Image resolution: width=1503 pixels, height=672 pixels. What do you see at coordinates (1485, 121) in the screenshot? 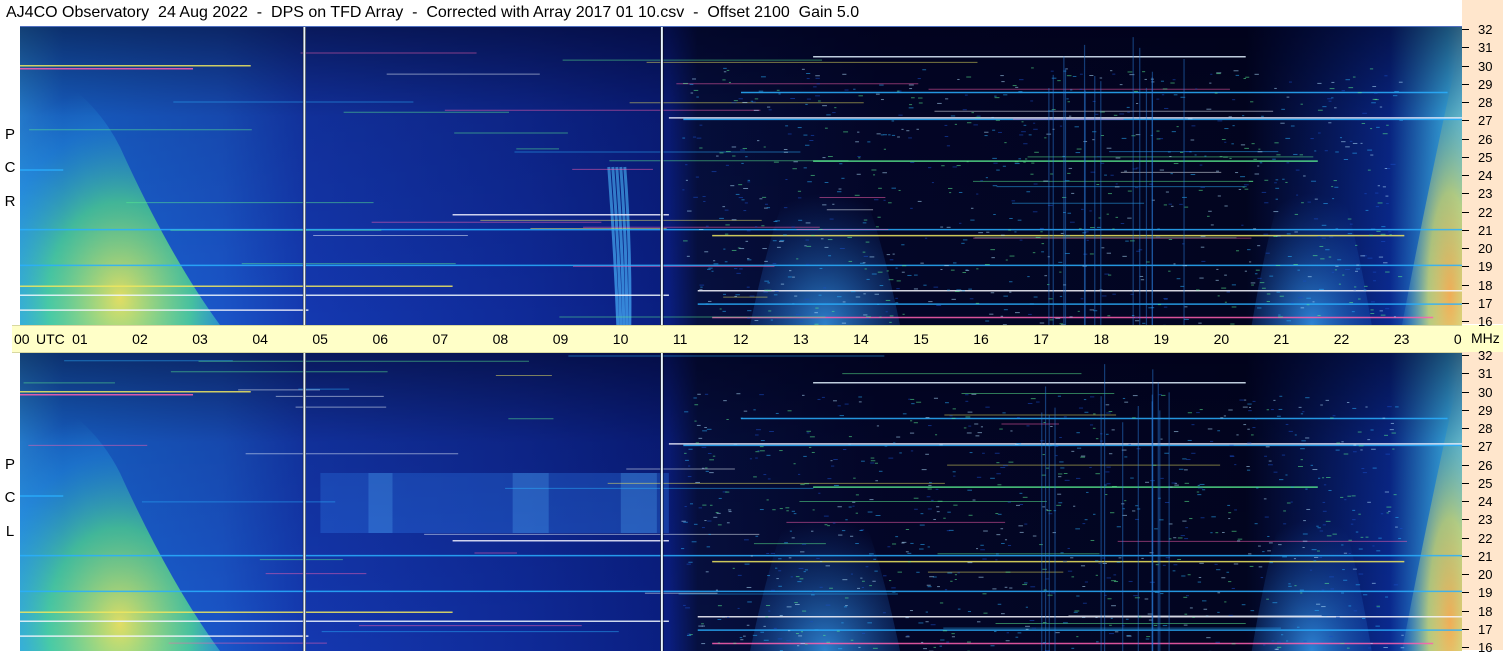
I see `rcp-freq-label: 27` at bounding box center [1485, 121].